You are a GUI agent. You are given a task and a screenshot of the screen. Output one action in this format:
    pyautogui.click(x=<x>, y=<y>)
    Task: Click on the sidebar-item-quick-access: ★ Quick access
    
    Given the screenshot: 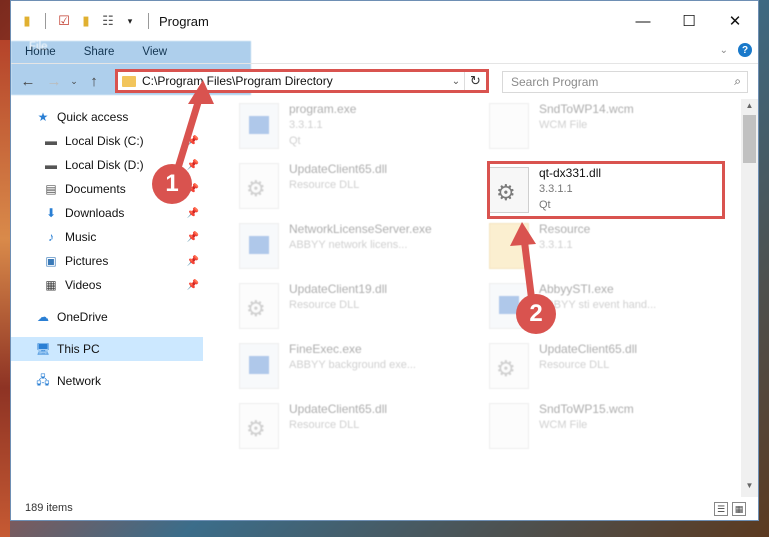 What is the action you would take?
    pyautogui.click(x=107, y=117)
    